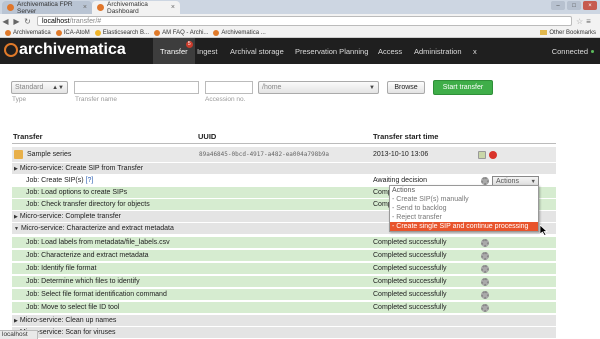 The height and width of the screenshot is (339, 600). I want to click on bookmark-label: ICA-AtoM, so click(76, 32).